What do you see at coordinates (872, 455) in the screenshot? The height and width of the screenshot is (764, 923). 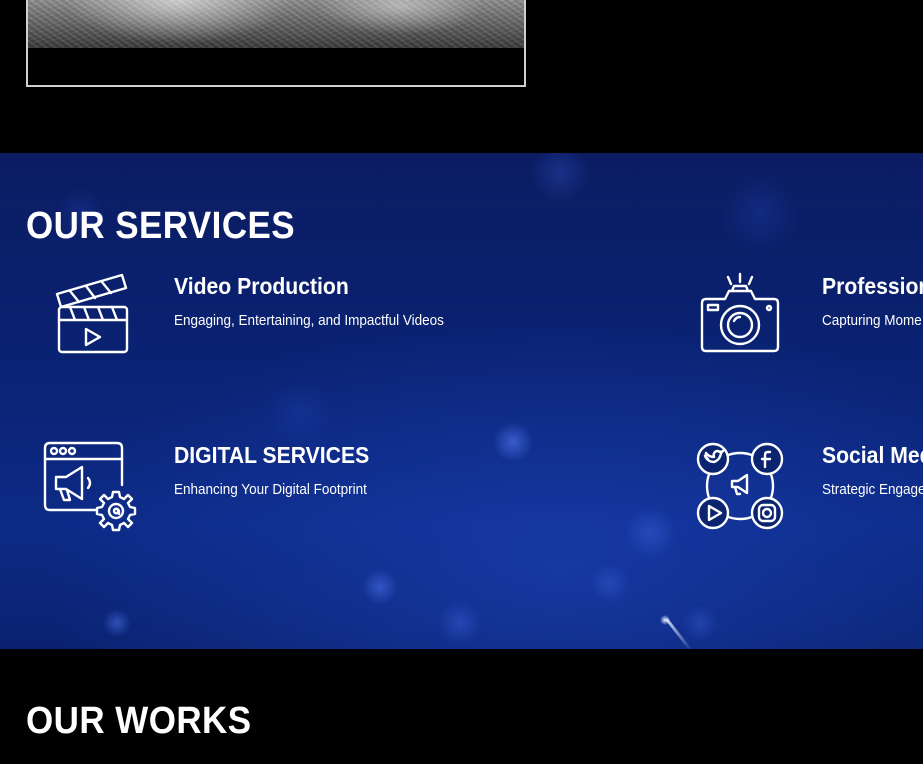 I see `service-title: Social Med` at bounding box center [872, 455].